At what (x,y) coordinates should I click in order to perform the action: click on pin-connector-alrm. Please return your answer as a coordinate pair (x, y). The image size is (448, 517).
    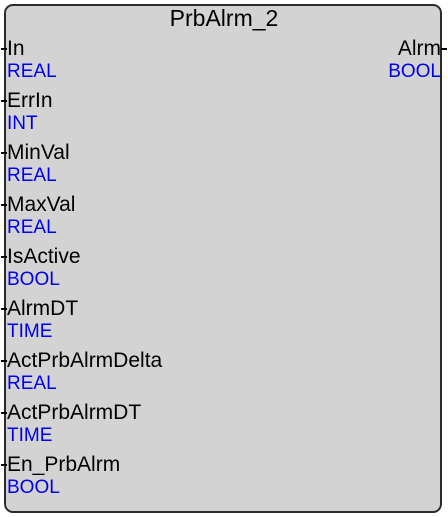
    Looking at the image, I should click on (444, 49).